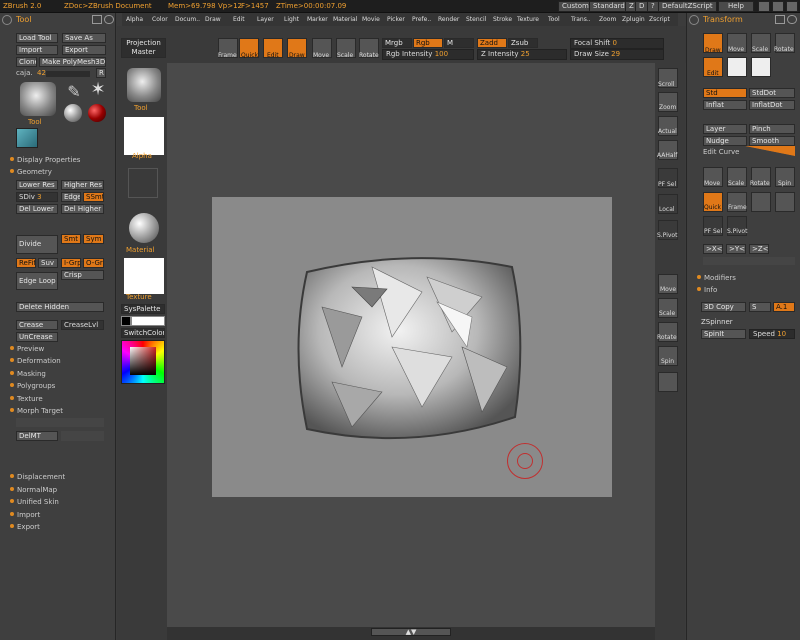 This screenshot has width=800, height=640. I want to click on switch-button, so click(82, 436).